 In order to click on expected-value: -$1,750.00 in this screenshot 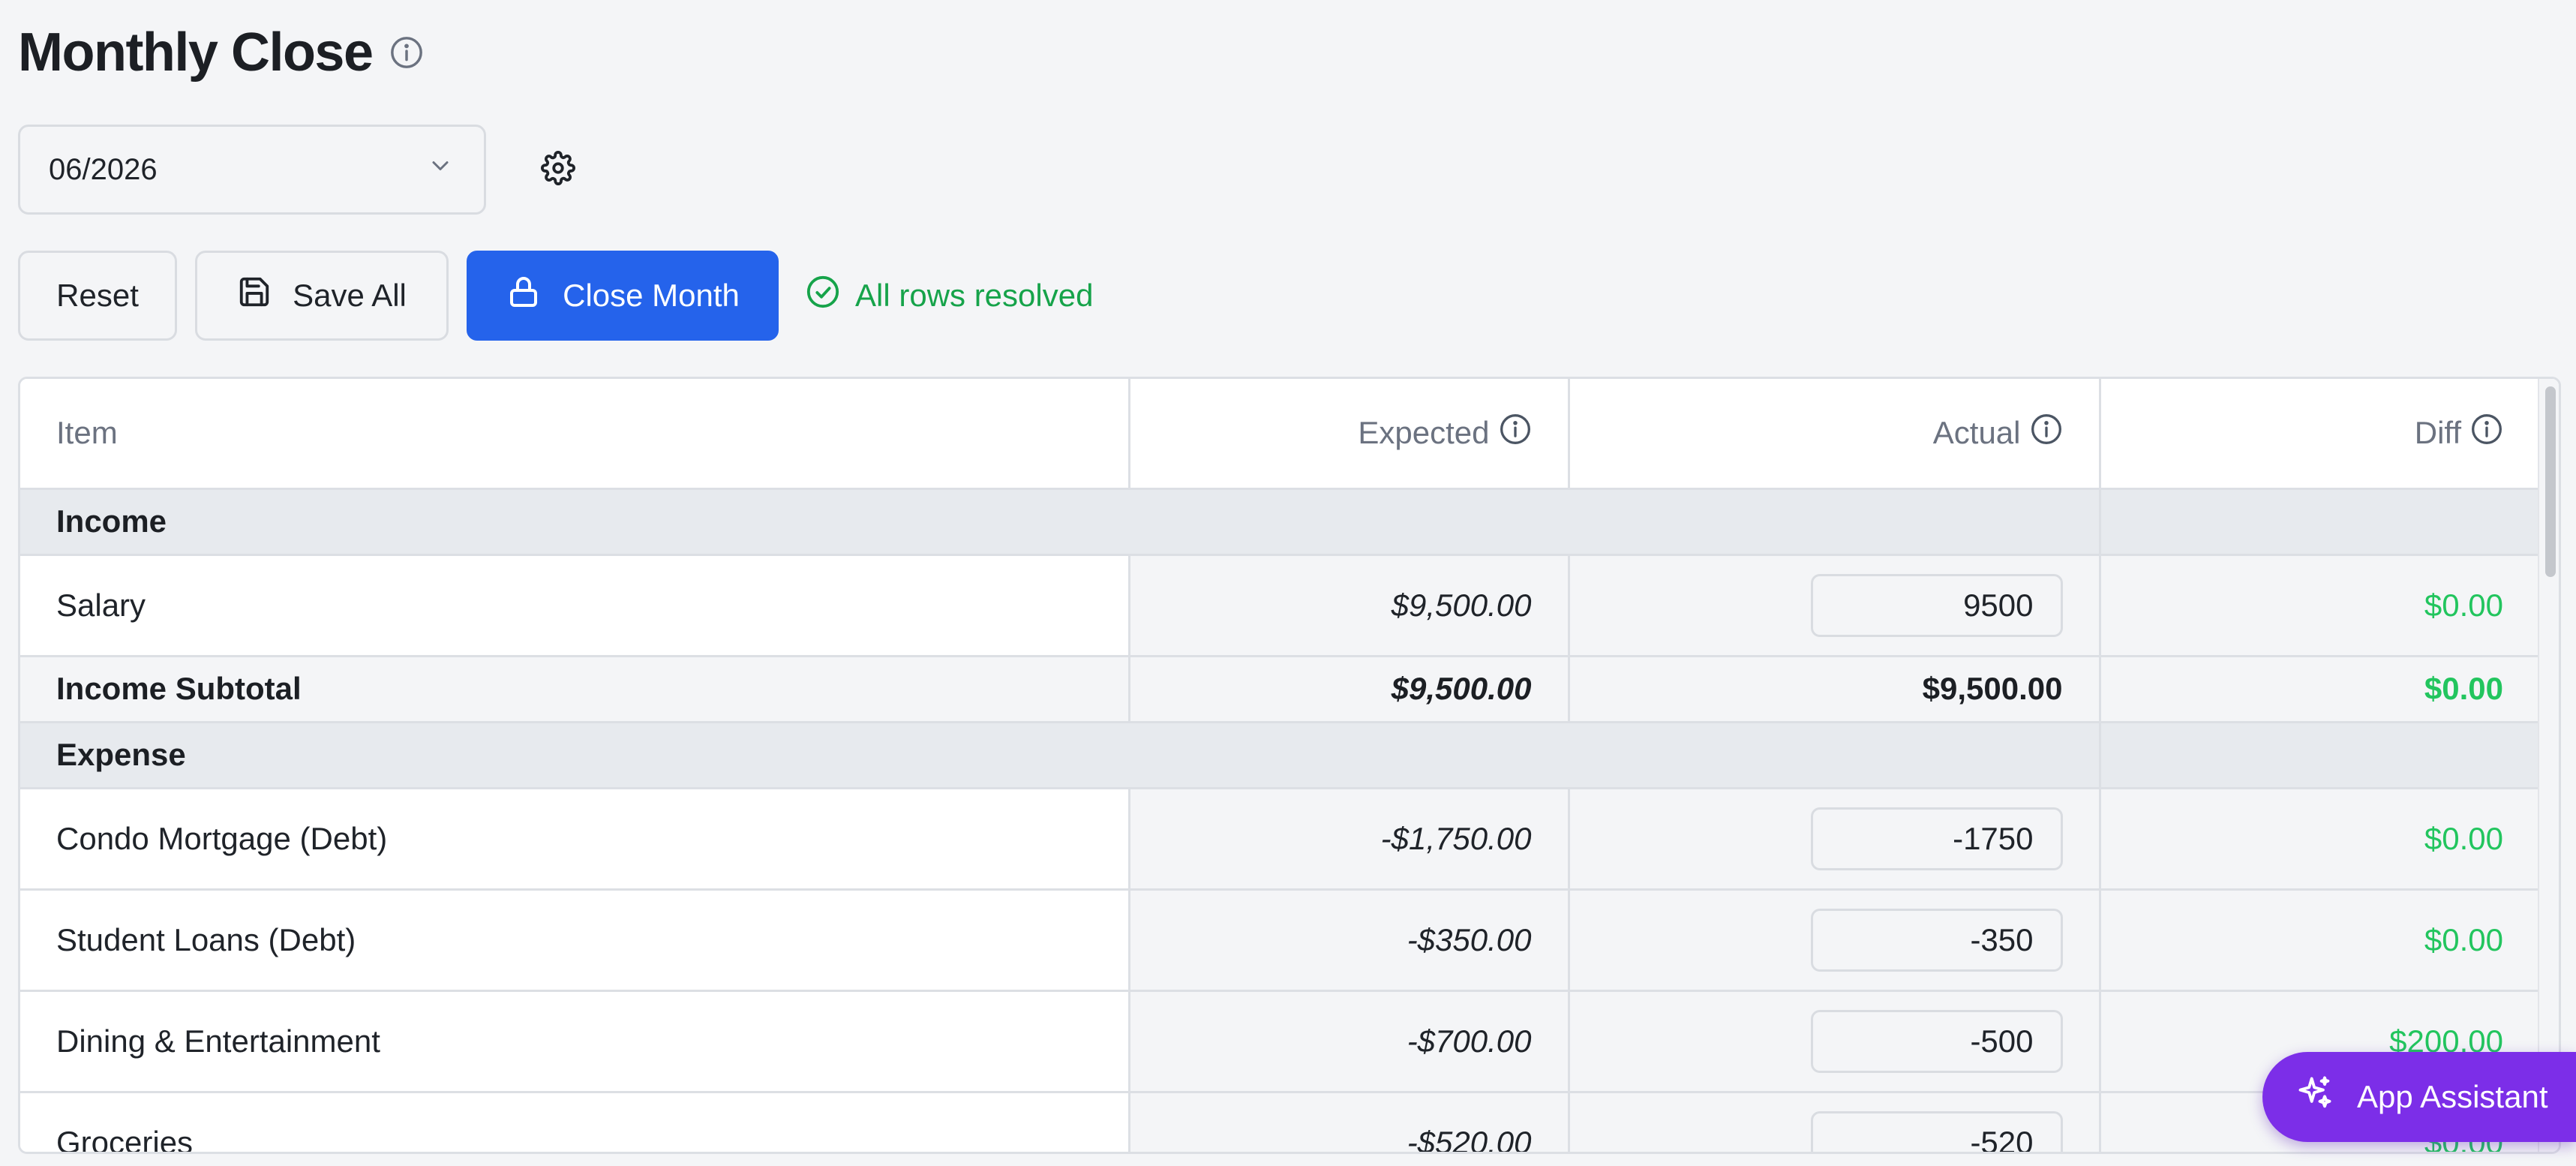, I will do `click(1349, 840)`.